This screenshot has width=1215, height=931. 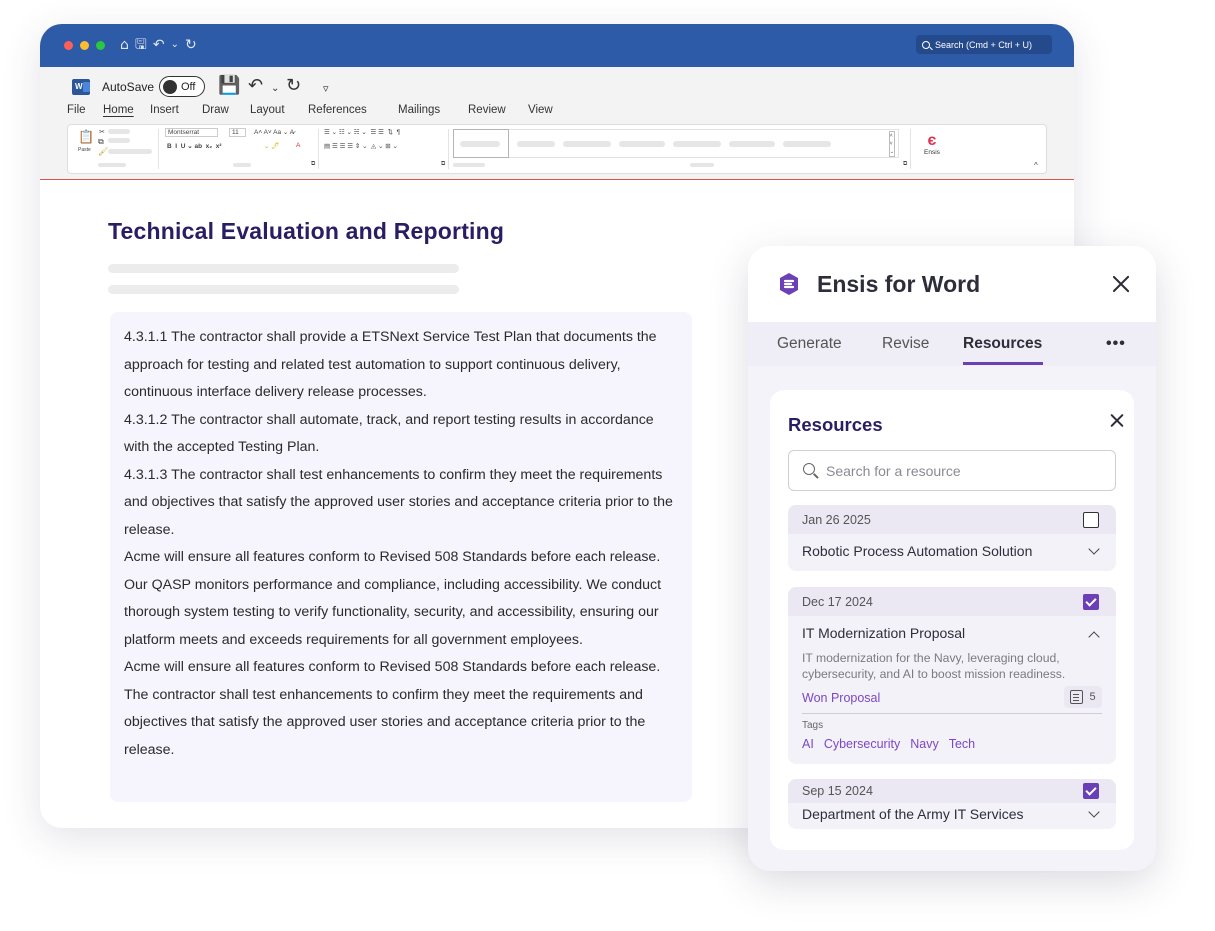 I want to click on autosave-state: Off, so click(x=188, y=86).